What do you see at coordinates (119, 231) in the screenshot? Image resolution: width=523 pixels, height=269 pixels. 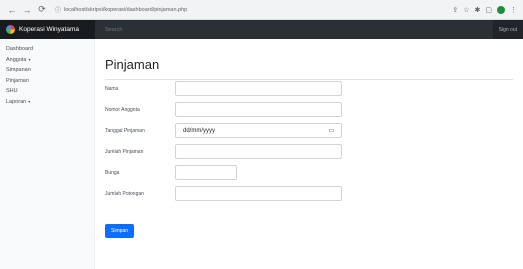 I see `simpan-button: Simpan` at bounding box center [119, 231].